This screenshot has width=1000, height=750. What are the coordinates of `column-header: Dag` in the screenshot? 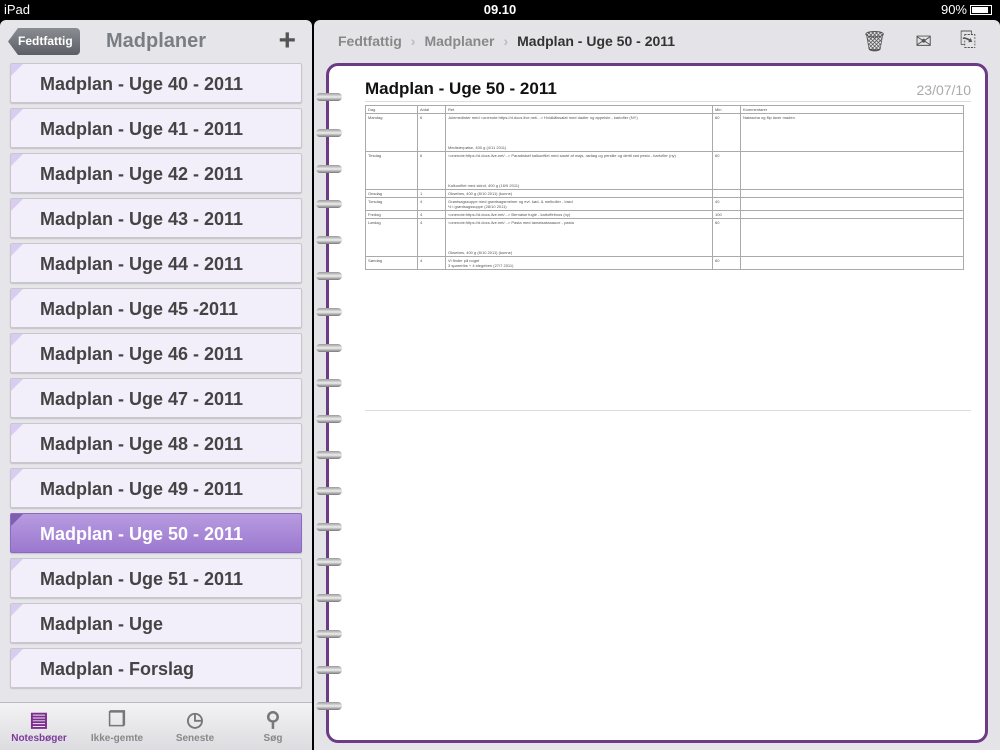 It's located at (391, 109).